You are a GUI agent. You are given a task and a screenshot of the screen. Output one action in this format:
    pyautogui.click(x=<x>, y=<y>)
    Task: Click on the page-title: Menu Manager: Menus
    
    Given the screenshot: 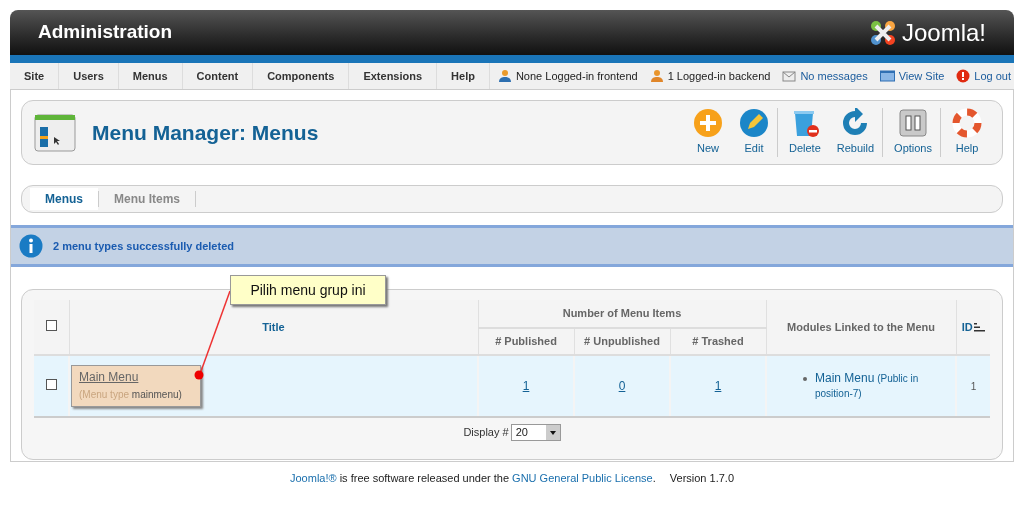 What is the action you would take?
    pyautogui.click(x=205, y=132)
    